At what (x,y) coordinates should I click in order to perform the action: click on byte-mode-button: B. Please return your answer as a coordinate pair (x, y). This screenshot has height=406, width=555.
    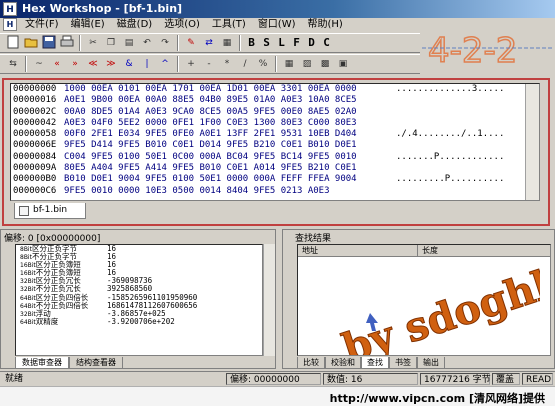
    Looking at the image, I should click on (251, 43).